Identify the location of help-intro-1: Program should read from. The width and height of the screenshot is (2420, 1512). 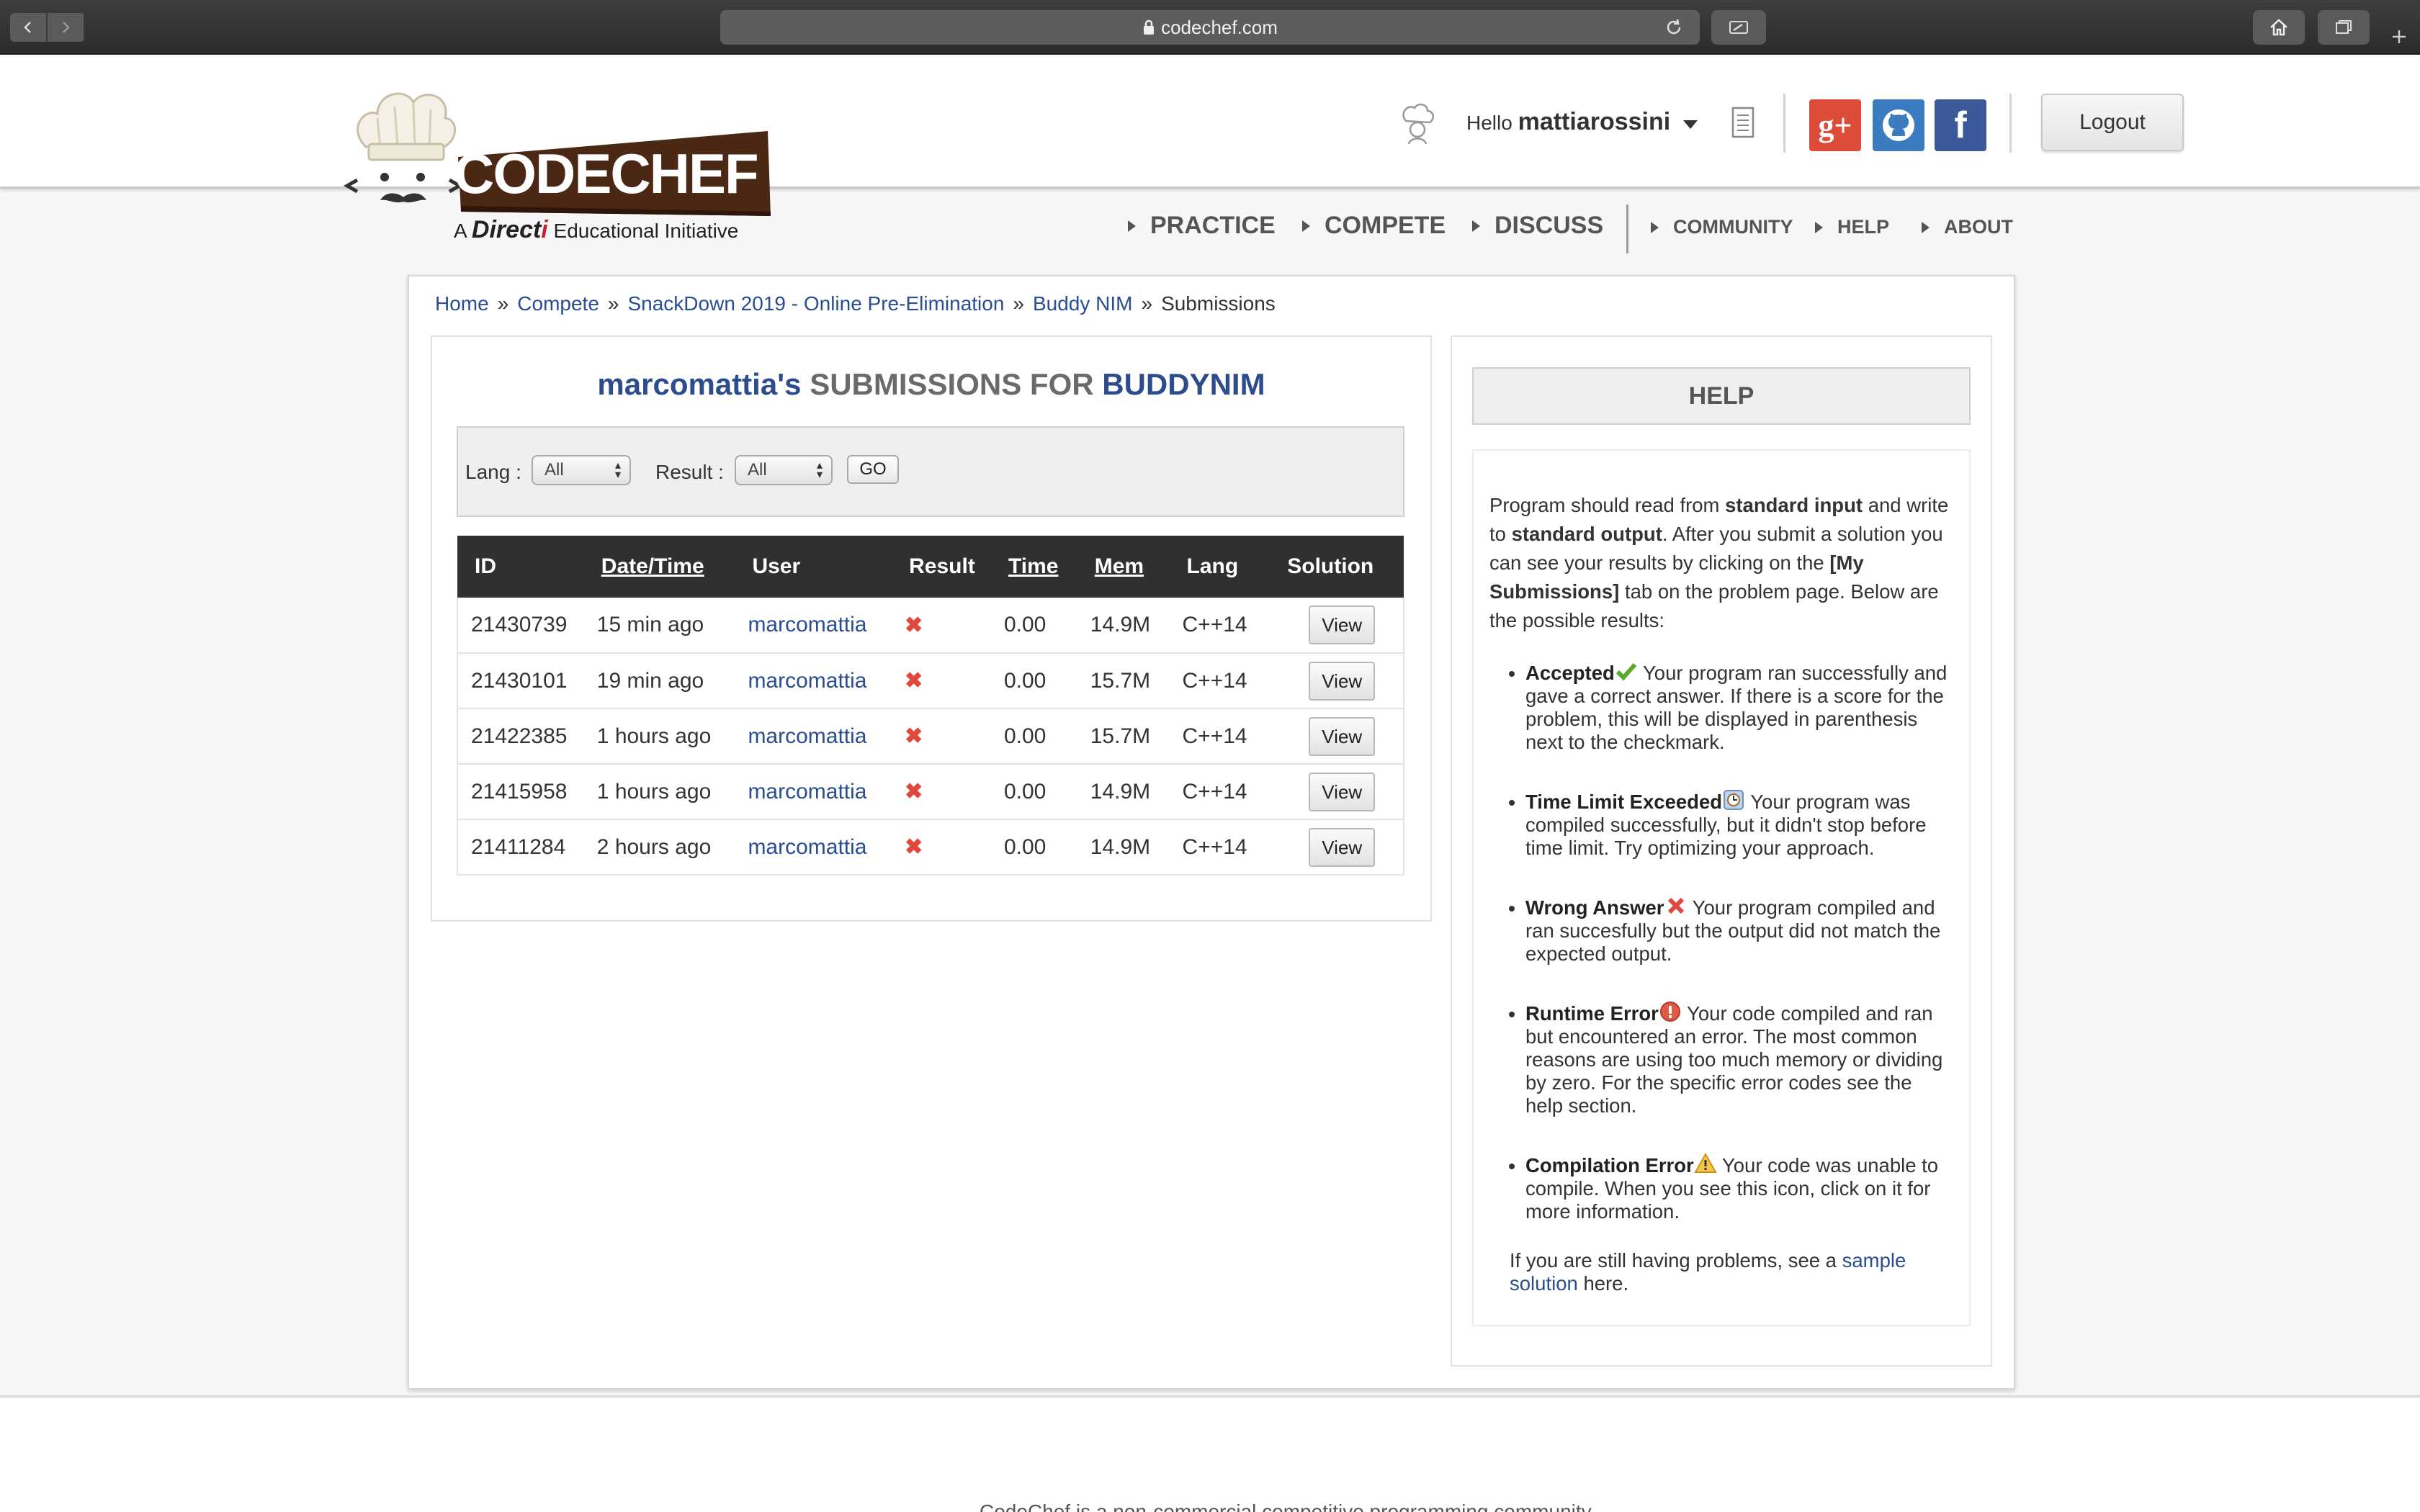
(1604, 505).